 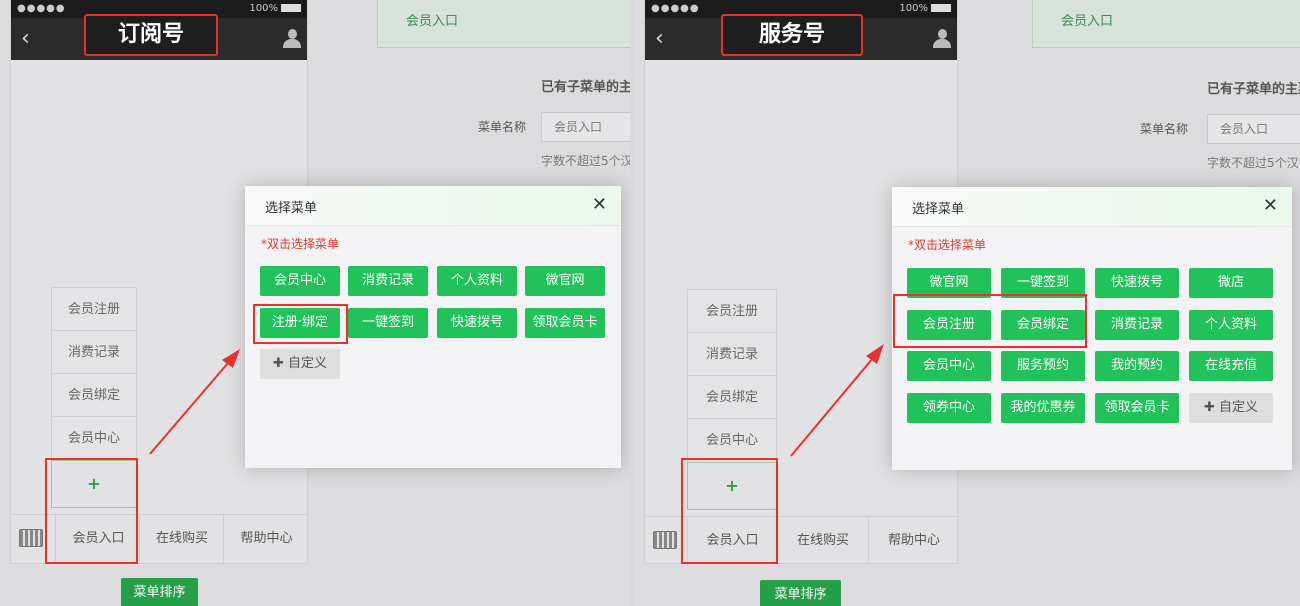 I want to click on right-account-type-title: 服务号, so click(x=792, y=35).